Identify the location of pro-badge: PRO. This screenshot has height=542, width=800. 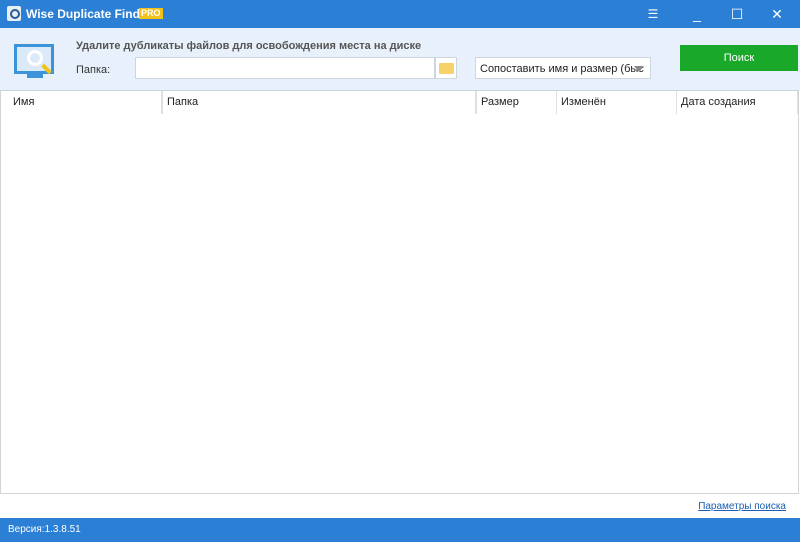
(151, 13).